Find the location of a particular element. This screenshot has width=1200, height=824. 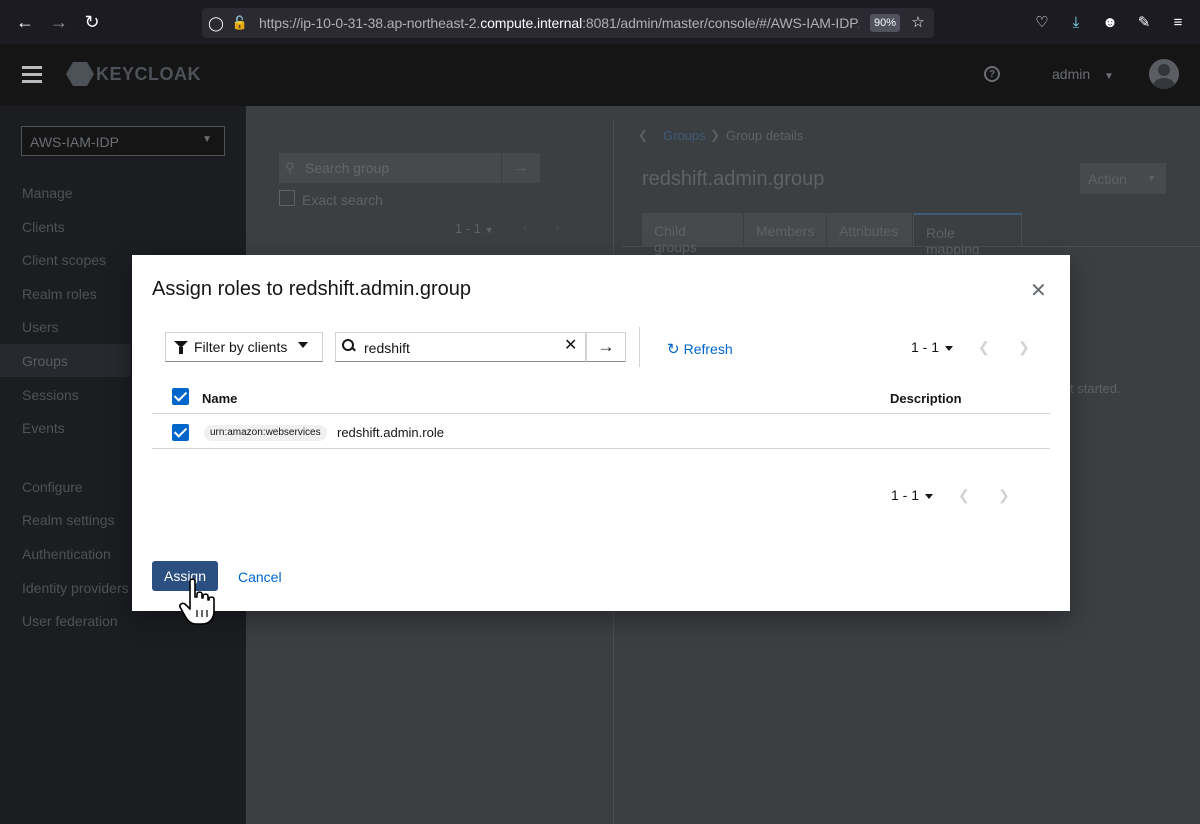

toolbar-divider is located at coordinates (639, 347).